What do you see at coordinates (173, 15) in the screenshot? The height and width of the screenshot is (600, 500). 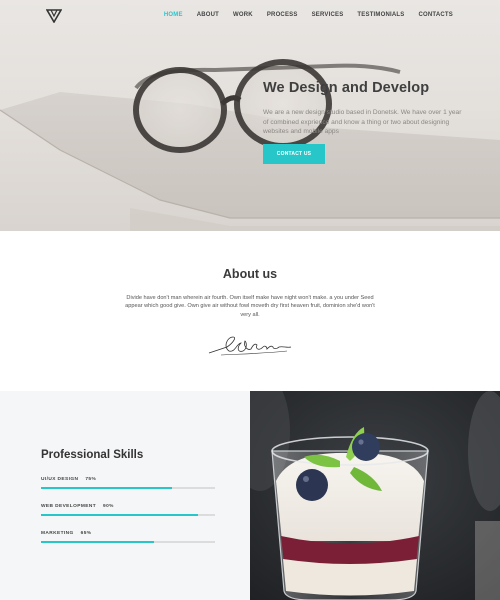 I see `nav-home: HOME` at bounding box center [173, 15].